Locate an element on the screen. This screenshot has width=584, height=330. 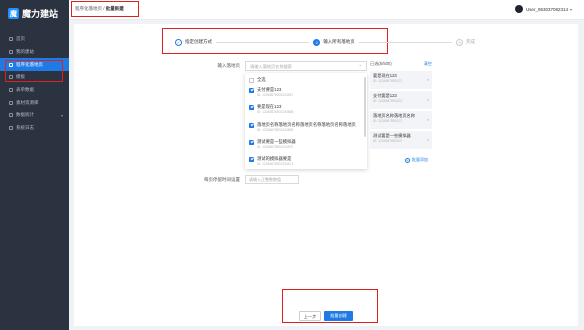
stepper: ✓ 指定创建方式 2 输入所有落地页 3 完成 is located at coordinates (325, 42).